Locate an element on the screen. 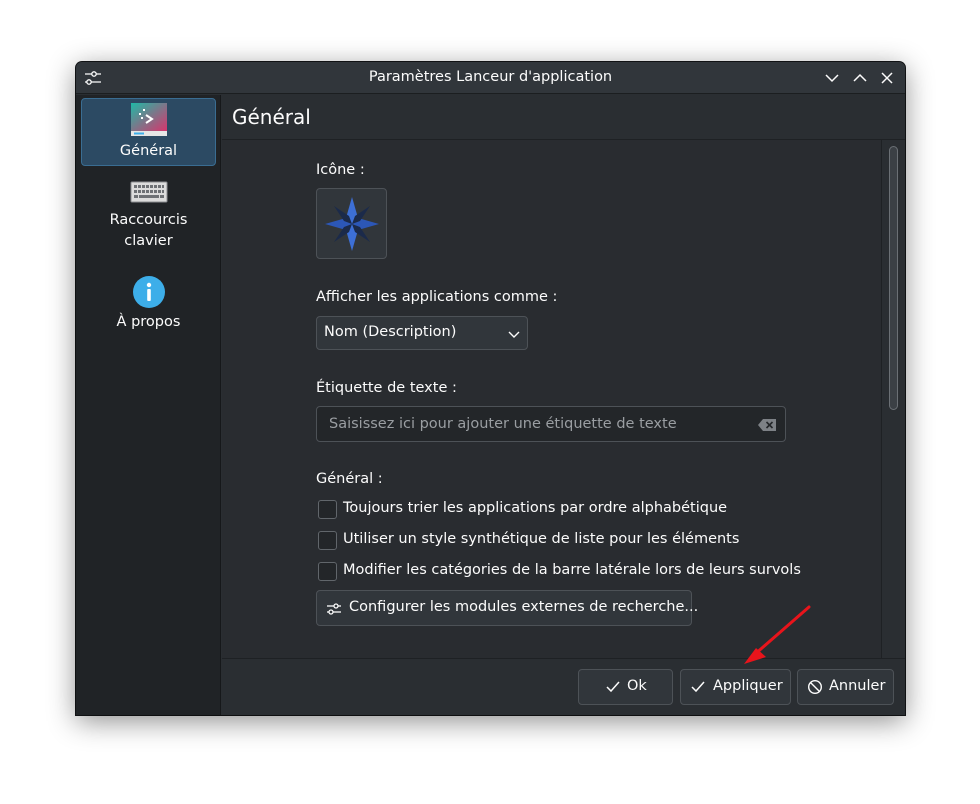 The width and height of the screenshot is (980, 804). cancel-button: Annuler is located at coordinates (845, 687).